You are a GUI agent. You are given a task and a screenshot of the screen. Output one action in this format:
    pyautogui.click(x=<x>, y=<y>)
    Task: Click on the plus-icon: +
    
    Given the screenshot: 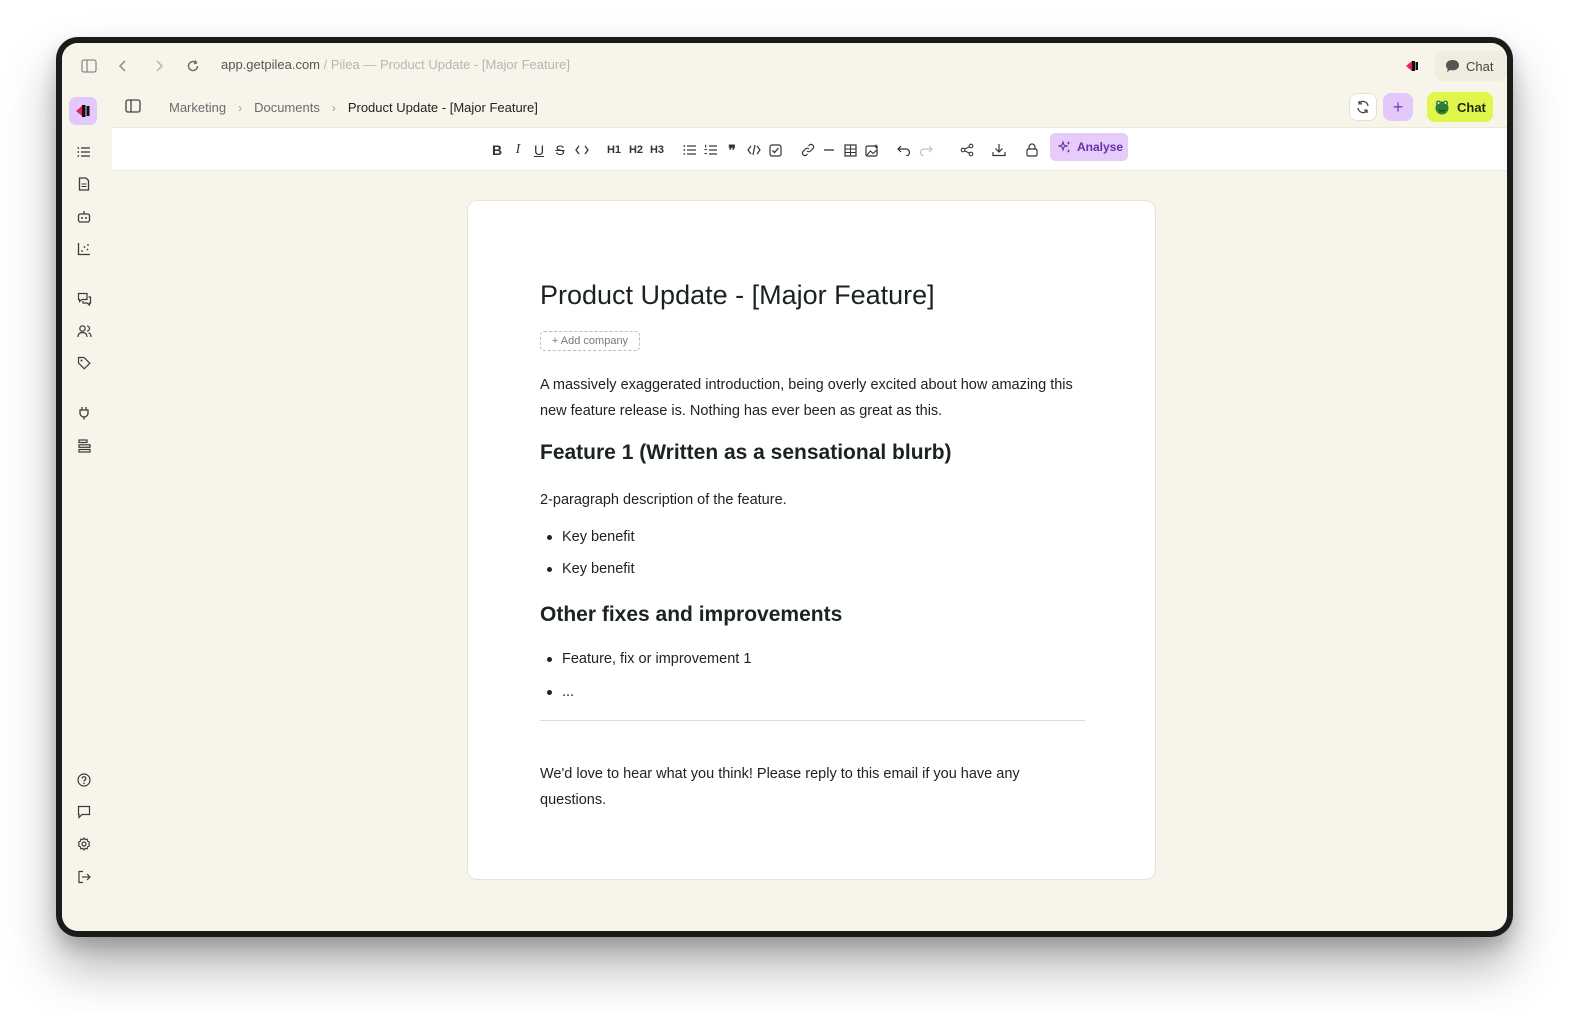 What is the action you would take?
    pyautogui.click(x=1398, y=107)
    